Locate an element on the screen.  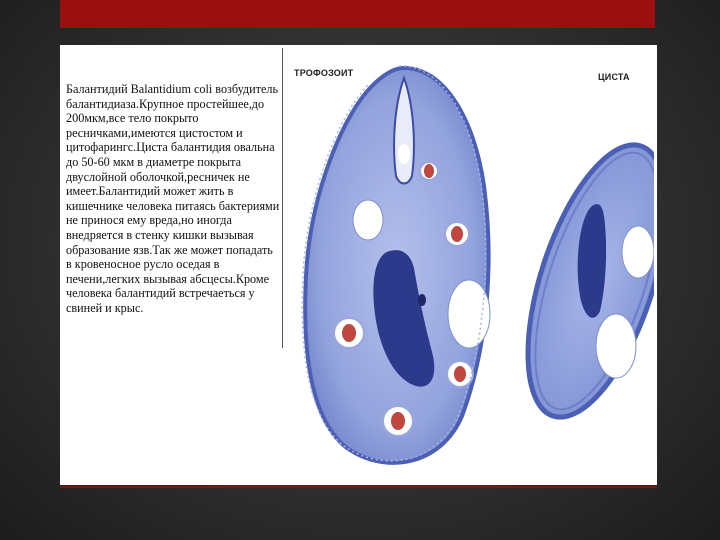
cyst-label: ЦИСТА is located at coordinates (614, 77).